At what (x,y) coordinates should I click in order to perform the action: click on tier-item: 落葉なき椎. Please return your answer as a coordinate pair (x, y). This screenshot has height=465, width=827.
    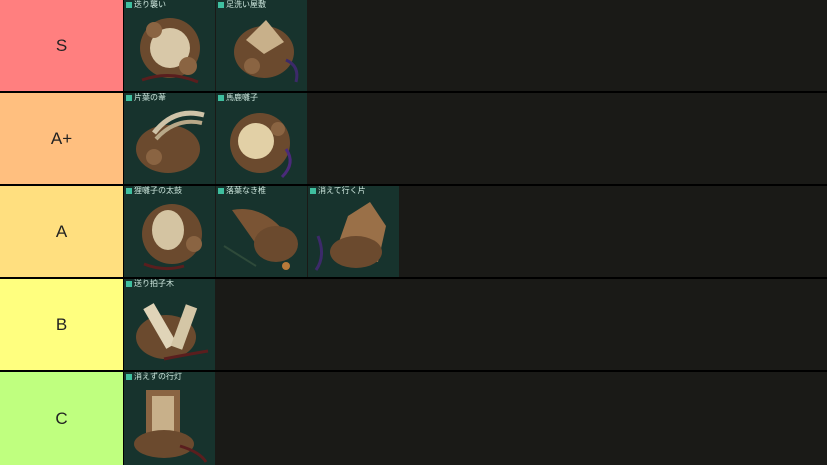
    Looking at the image, I should click on (261, 231).